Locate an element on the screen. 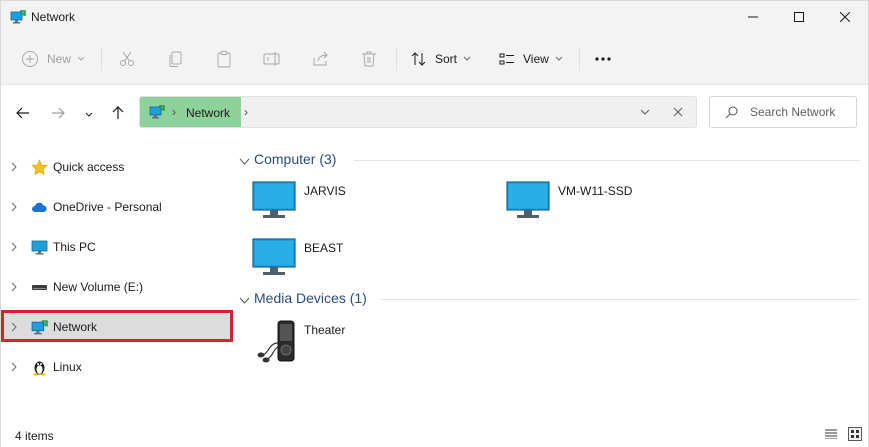 This screenshot has width=869, height=447. paste-button is located at coordinates (224, 59).